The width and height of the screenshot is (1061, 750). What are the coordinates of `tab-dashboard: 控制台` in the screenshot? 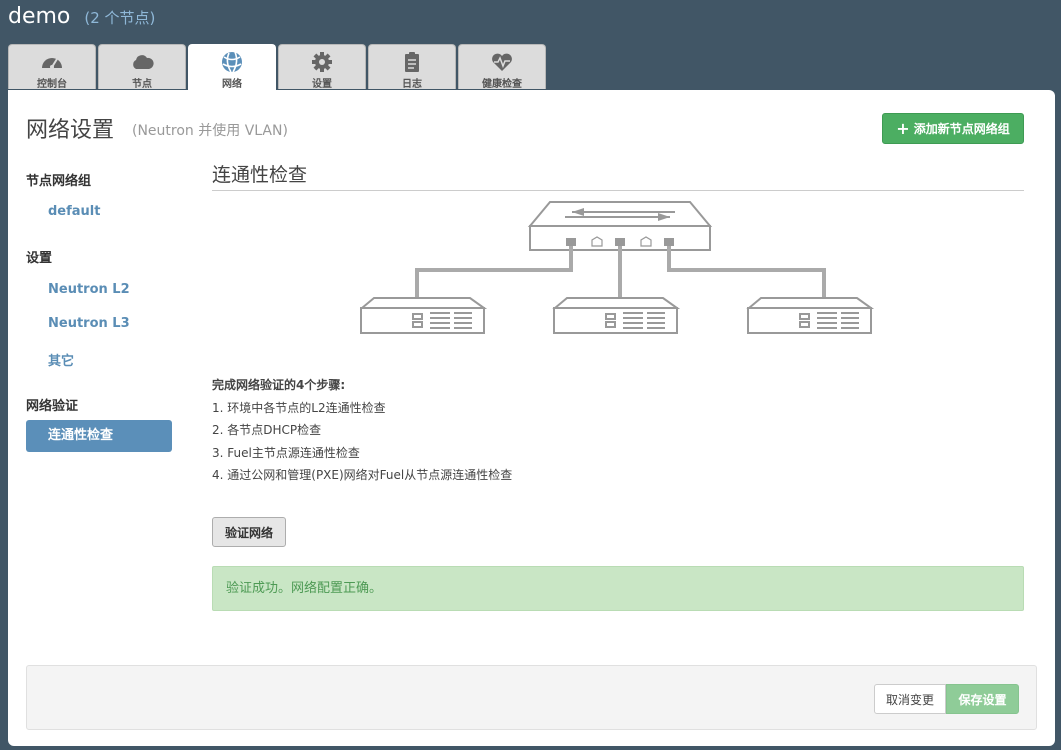 It's located at (52, 67).